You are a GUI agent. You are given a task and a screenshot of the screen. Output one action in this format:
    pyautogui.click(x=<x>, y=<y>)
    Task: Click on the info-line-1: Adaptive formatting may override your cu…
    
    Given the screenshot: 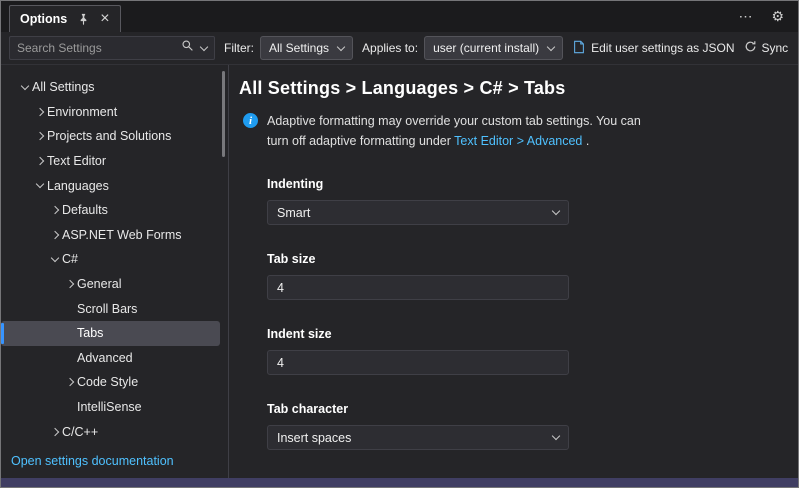 What is the action you would take?
    pyautogui.click(x=454, y=121)
    